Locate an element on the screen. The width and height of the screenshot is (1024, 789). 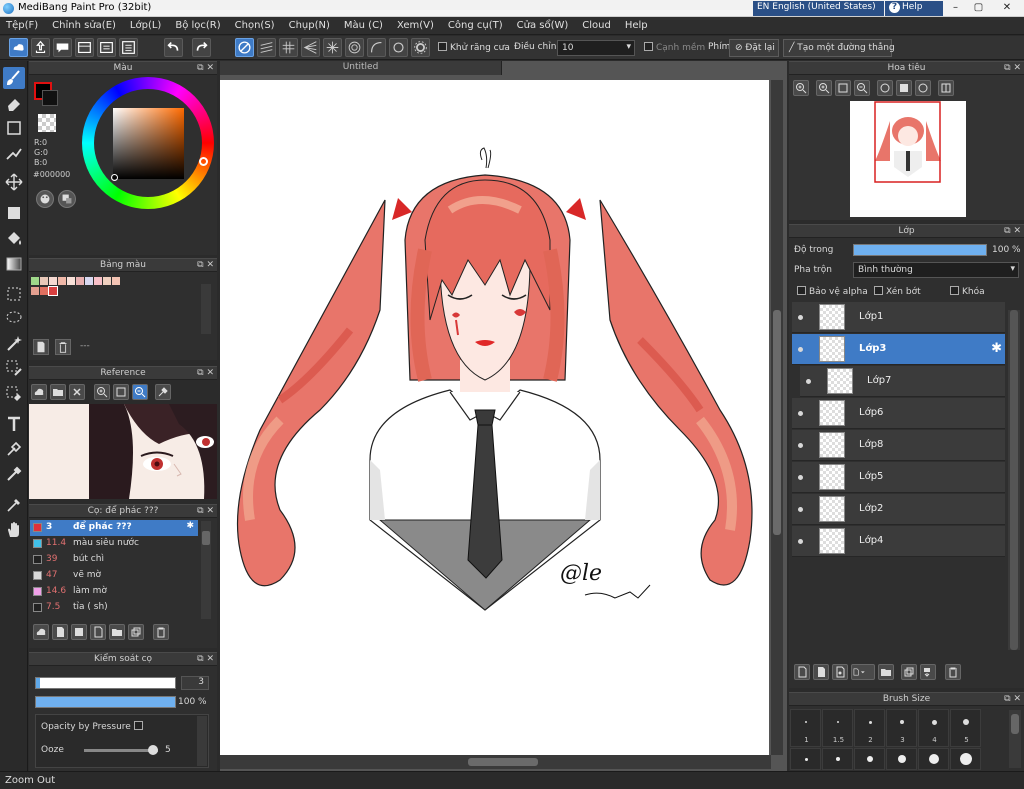
nav-rotate-left-button is located at coordinates (885, 88).